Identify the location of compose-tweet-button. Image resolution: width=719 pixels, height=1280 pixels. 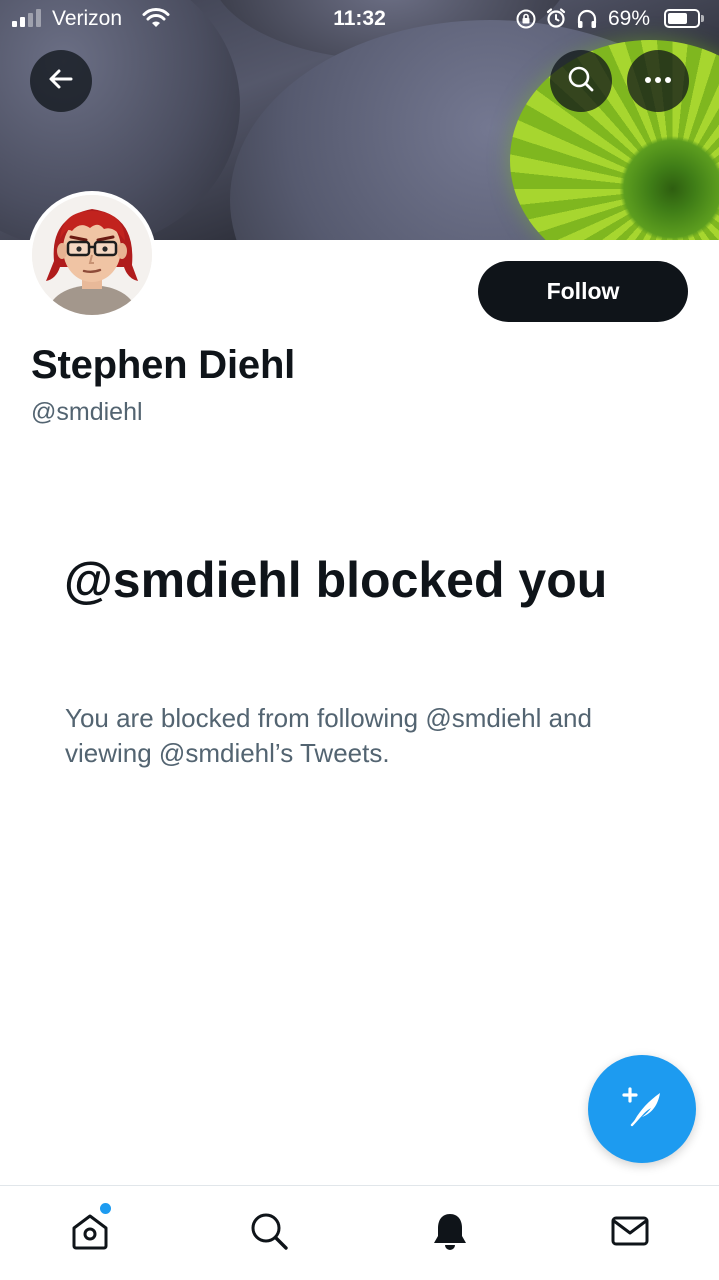
(642, 1109).